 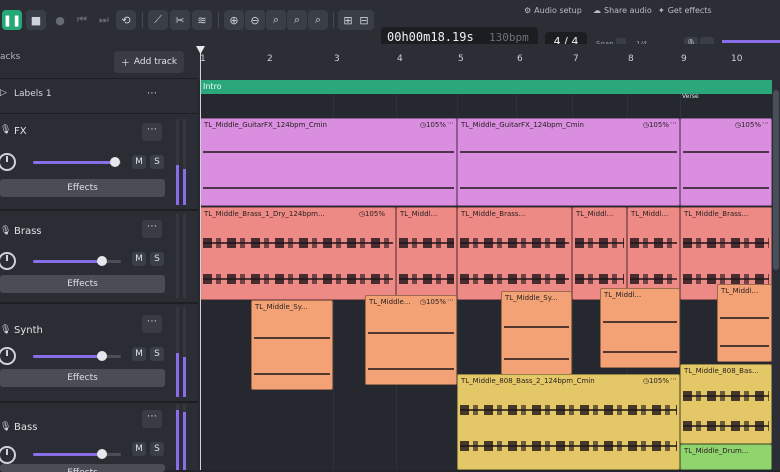 I want to click on bar-number: 5, so click(x=461, y=59).